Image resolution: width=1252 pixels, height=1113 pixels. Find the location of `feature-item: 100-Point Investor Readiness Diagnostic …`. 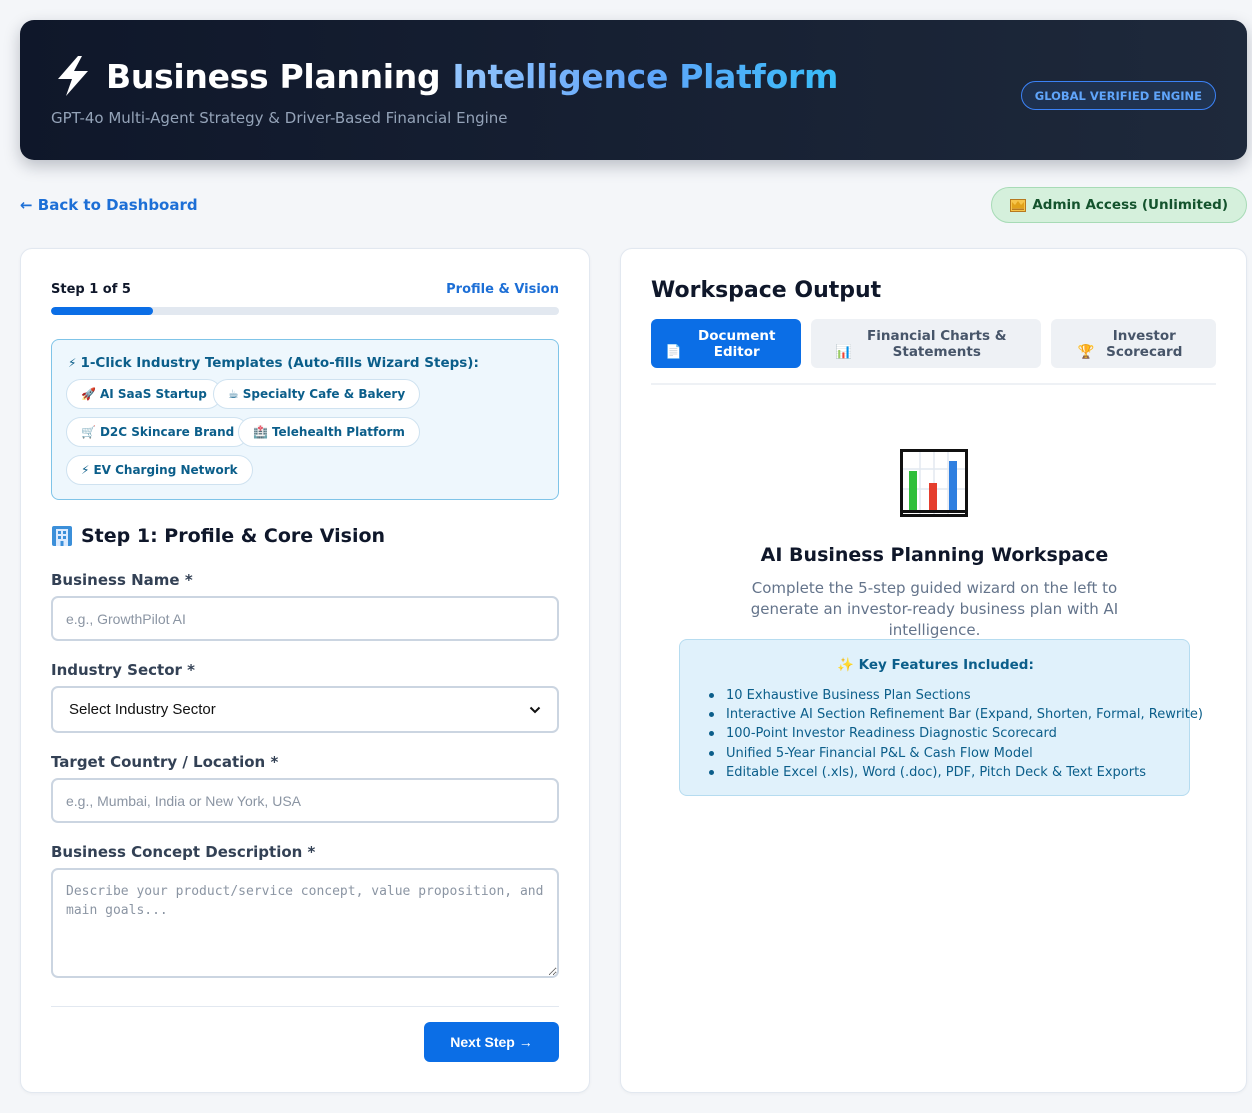

feature-item: 100-Point Investor Readiness Diagnostic … is located at coordinates (956, 733).